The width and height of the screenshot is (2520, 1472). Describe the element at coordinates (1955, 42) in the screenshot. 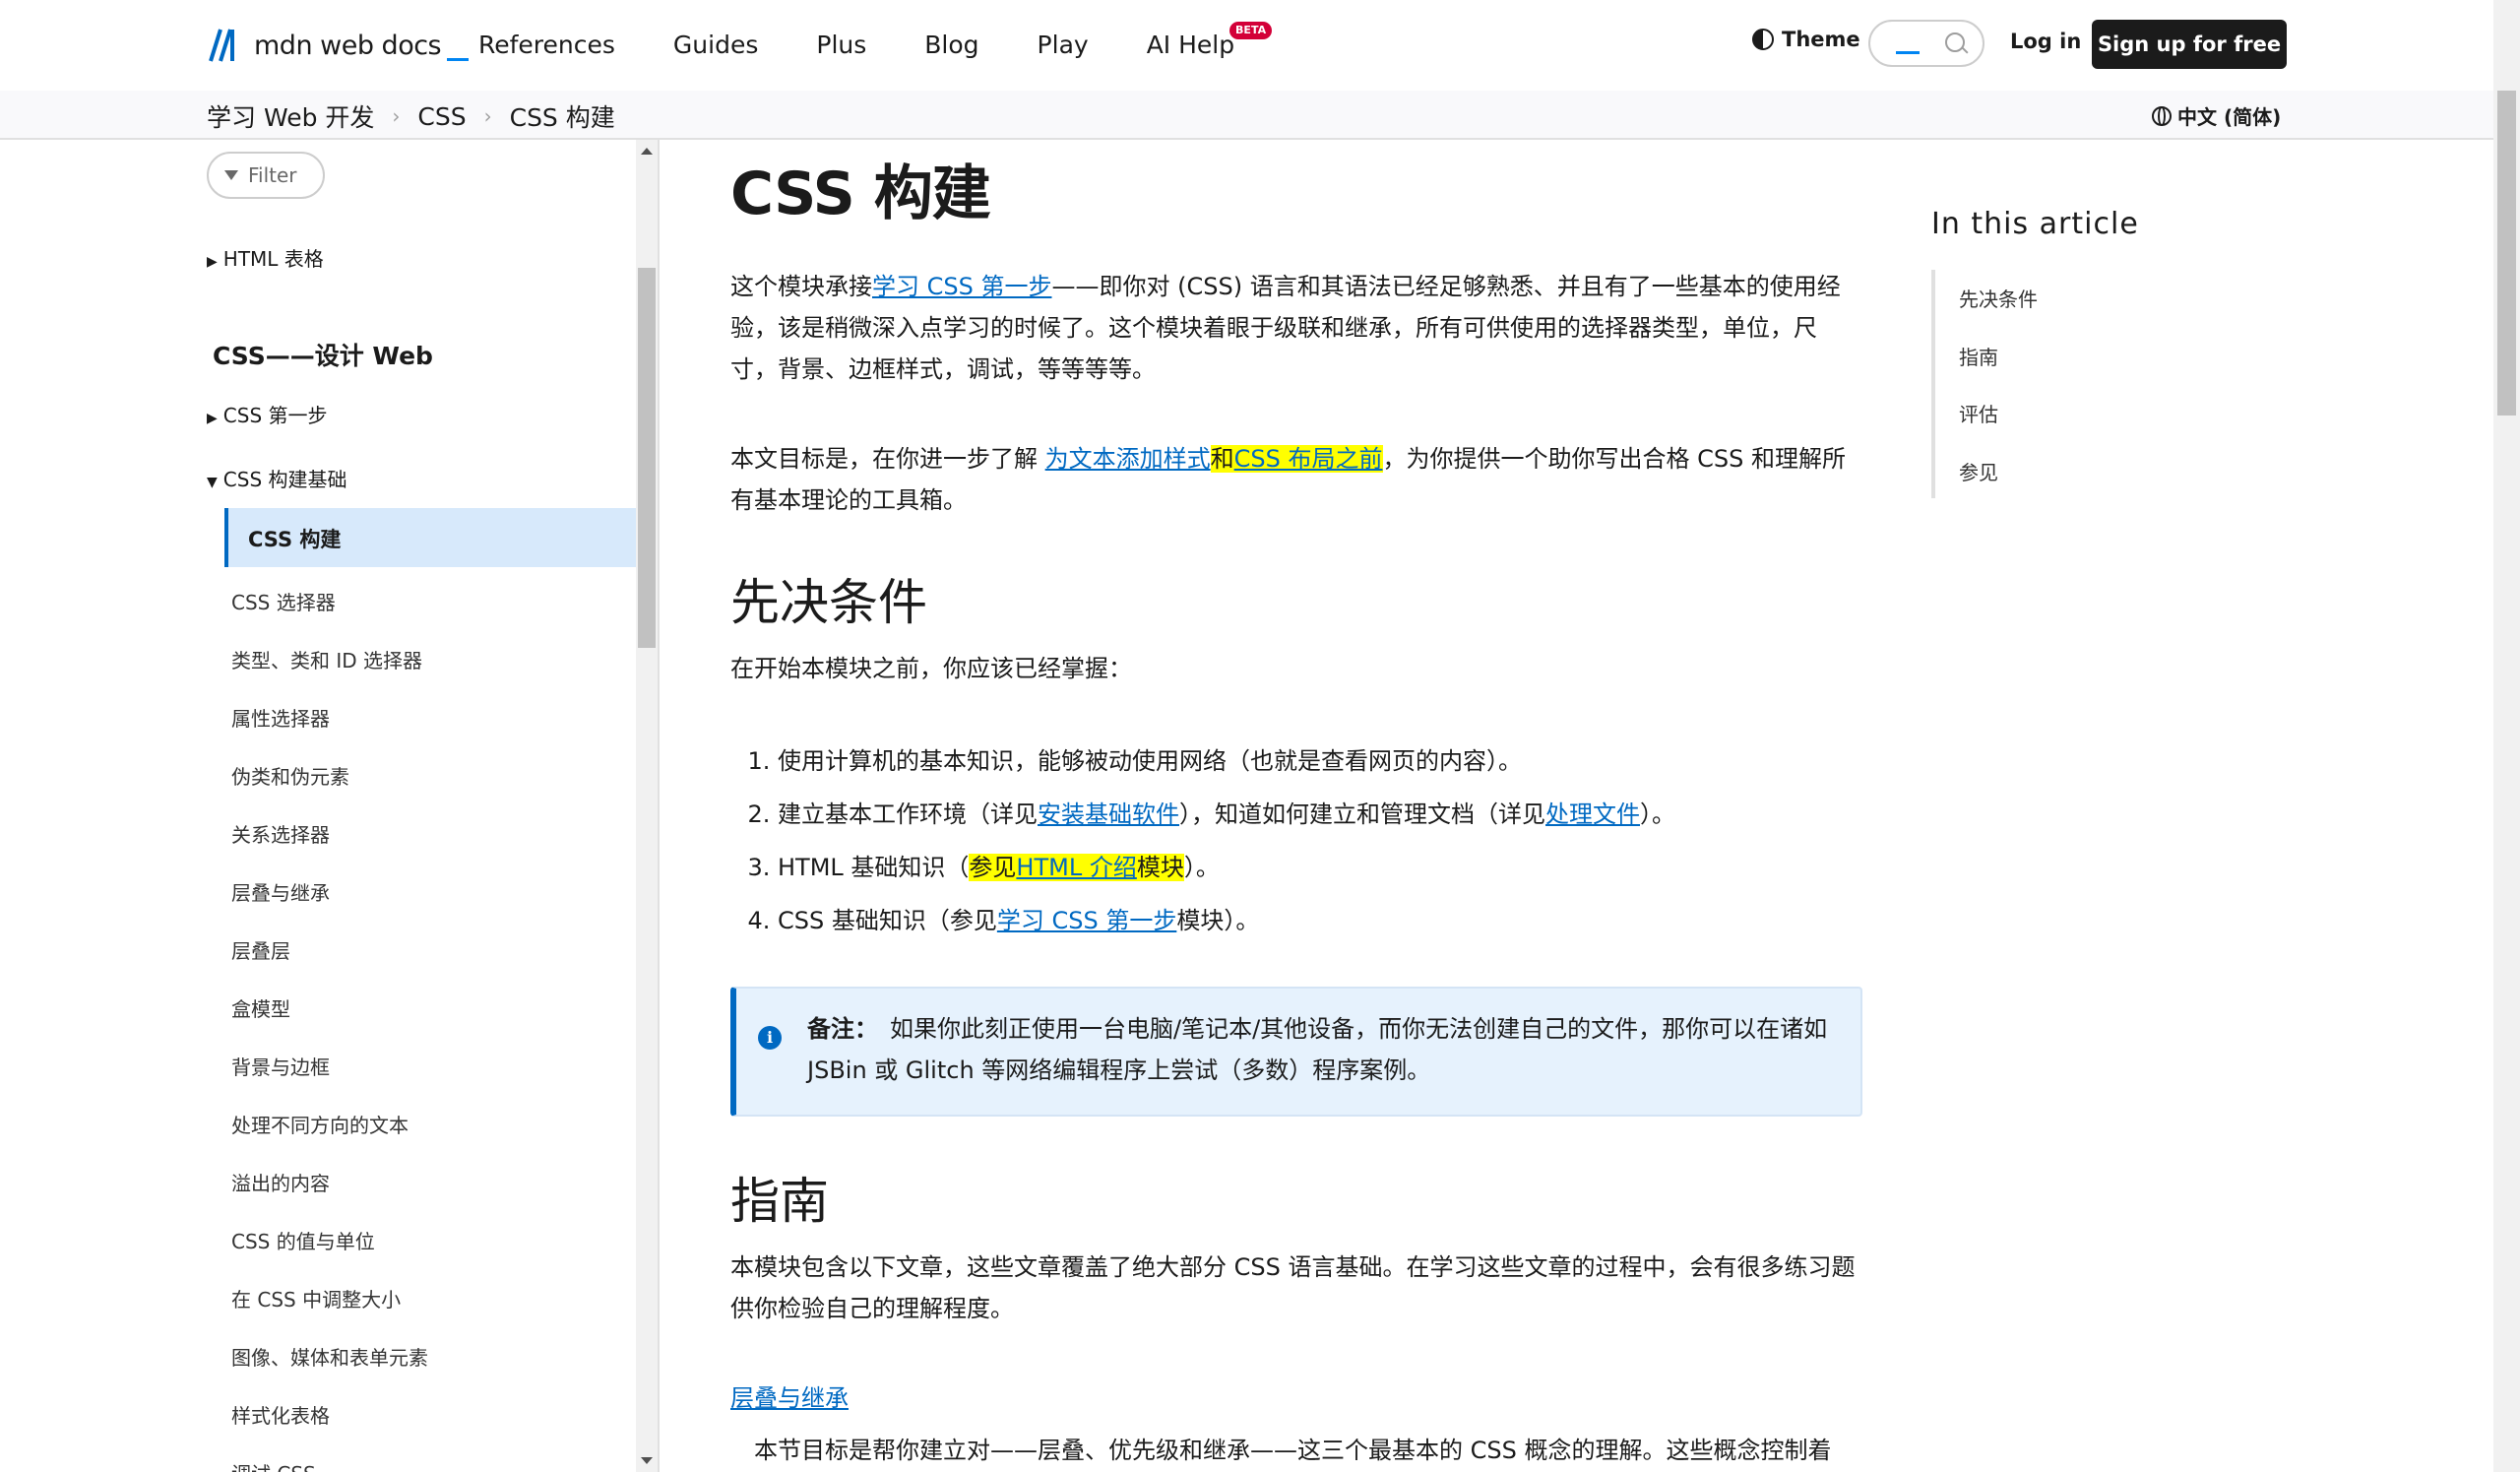

I see `search-icon` at that location.